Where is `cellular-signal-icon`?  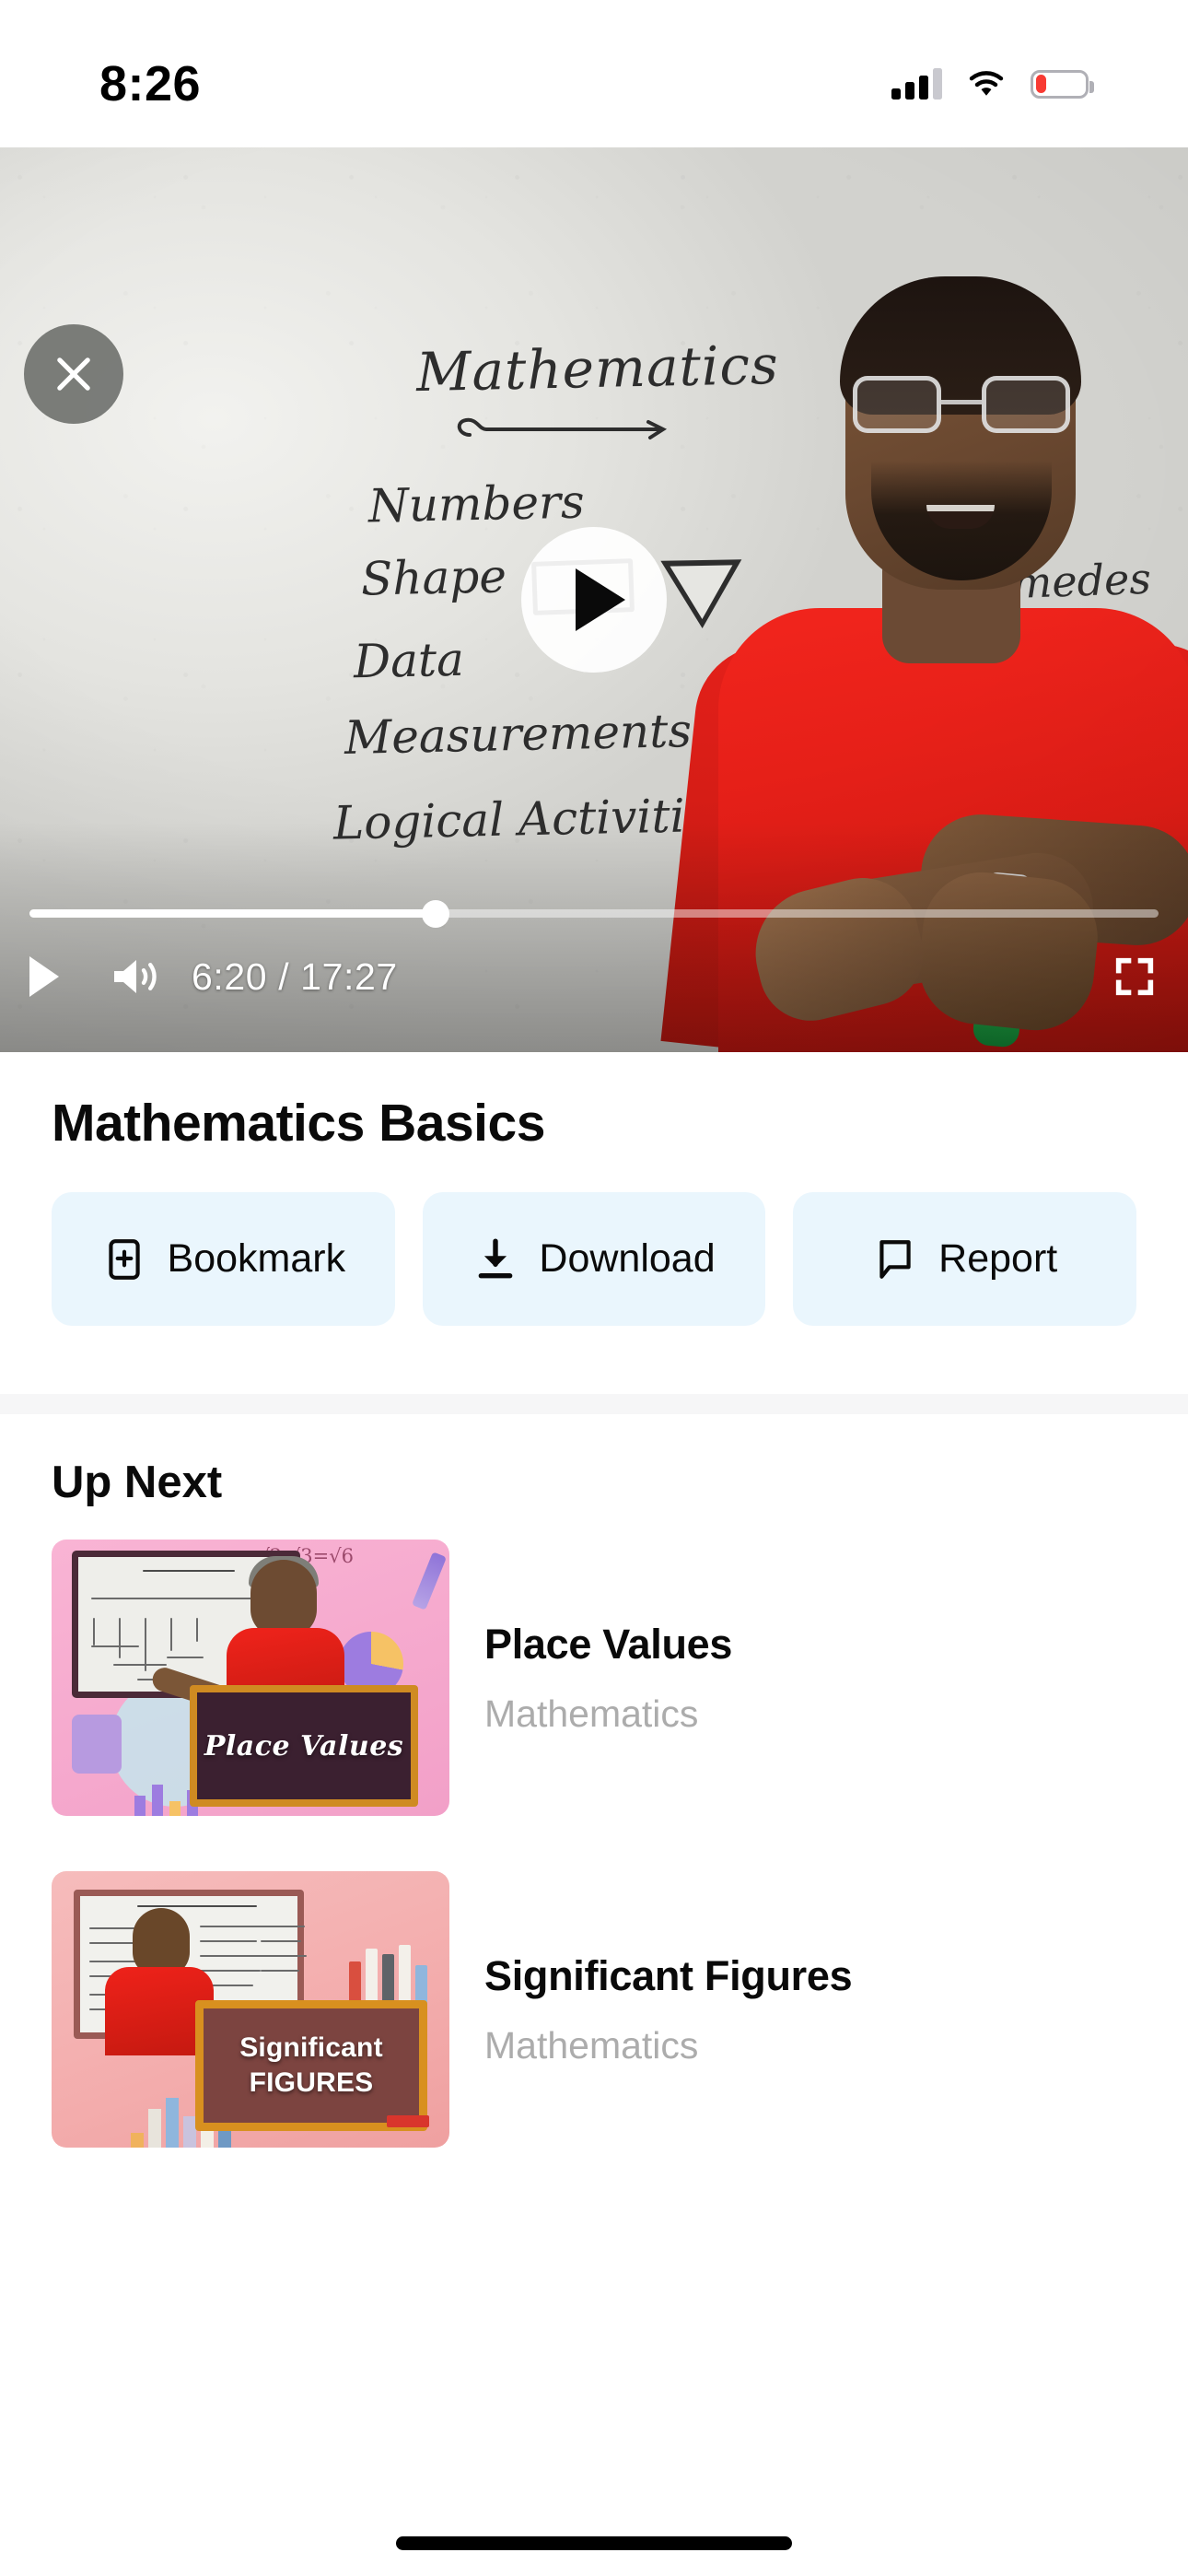 cellular-signal-icon is located at coordinates (916, 84).